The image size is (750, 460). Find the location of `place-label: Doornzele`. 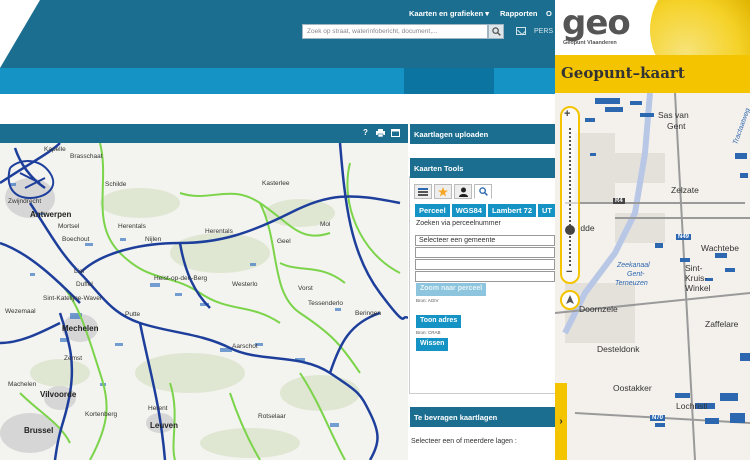

place-label: Doornzele is located at coordinates (598, 309).